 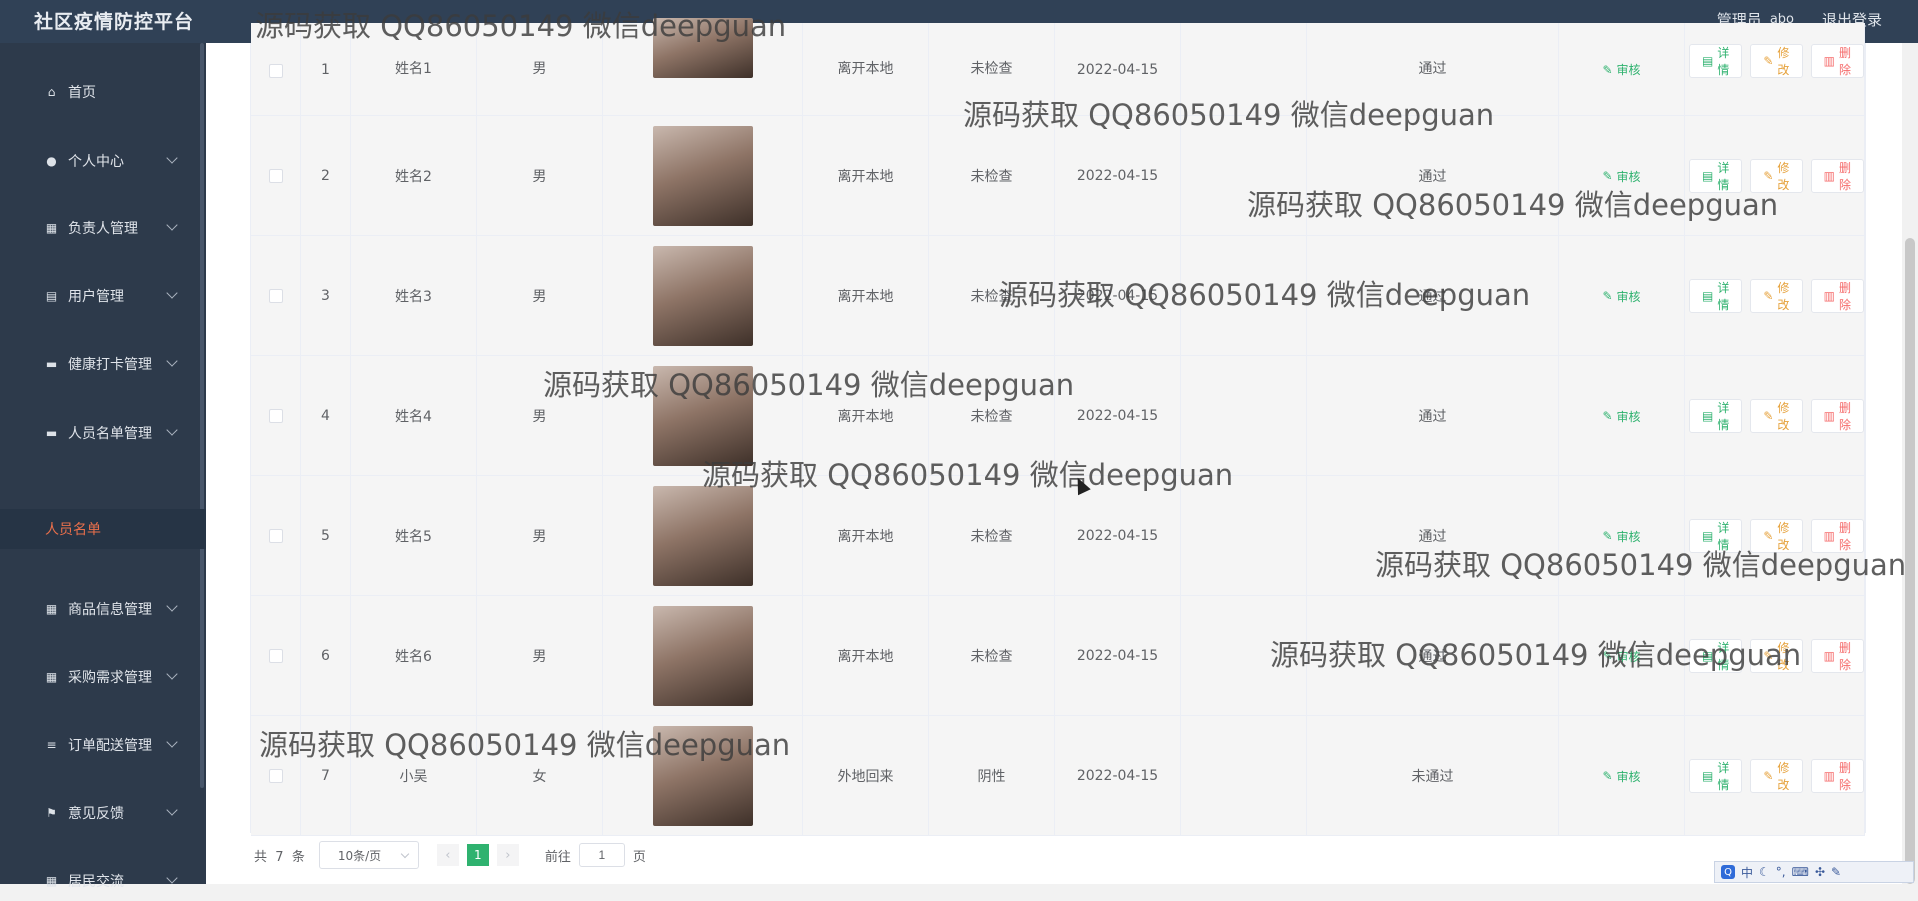 What do you see at coordinates (413, 657) in the screenshot?
I see `cell-name: 姓名6` at bounding box center [413, 657].